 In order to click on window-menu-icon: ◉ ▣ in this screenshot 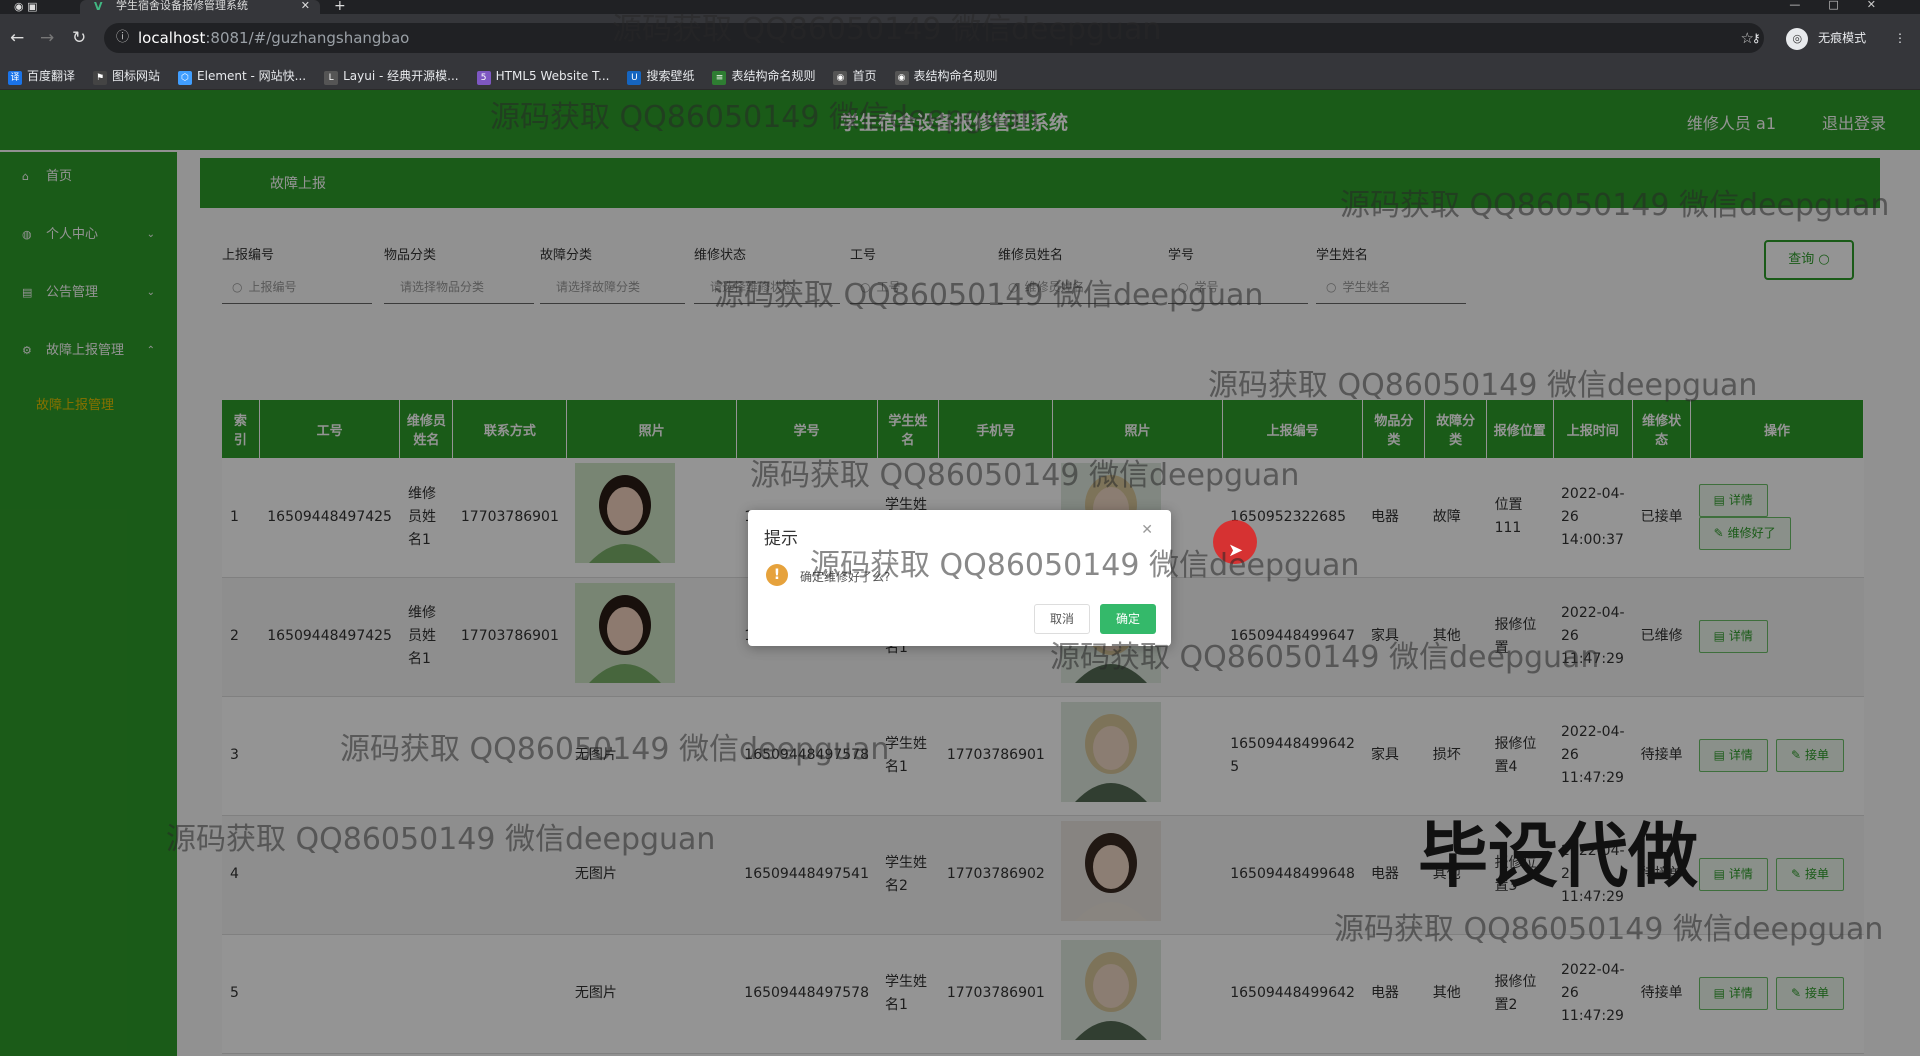, I will do `click(26, 6)`.